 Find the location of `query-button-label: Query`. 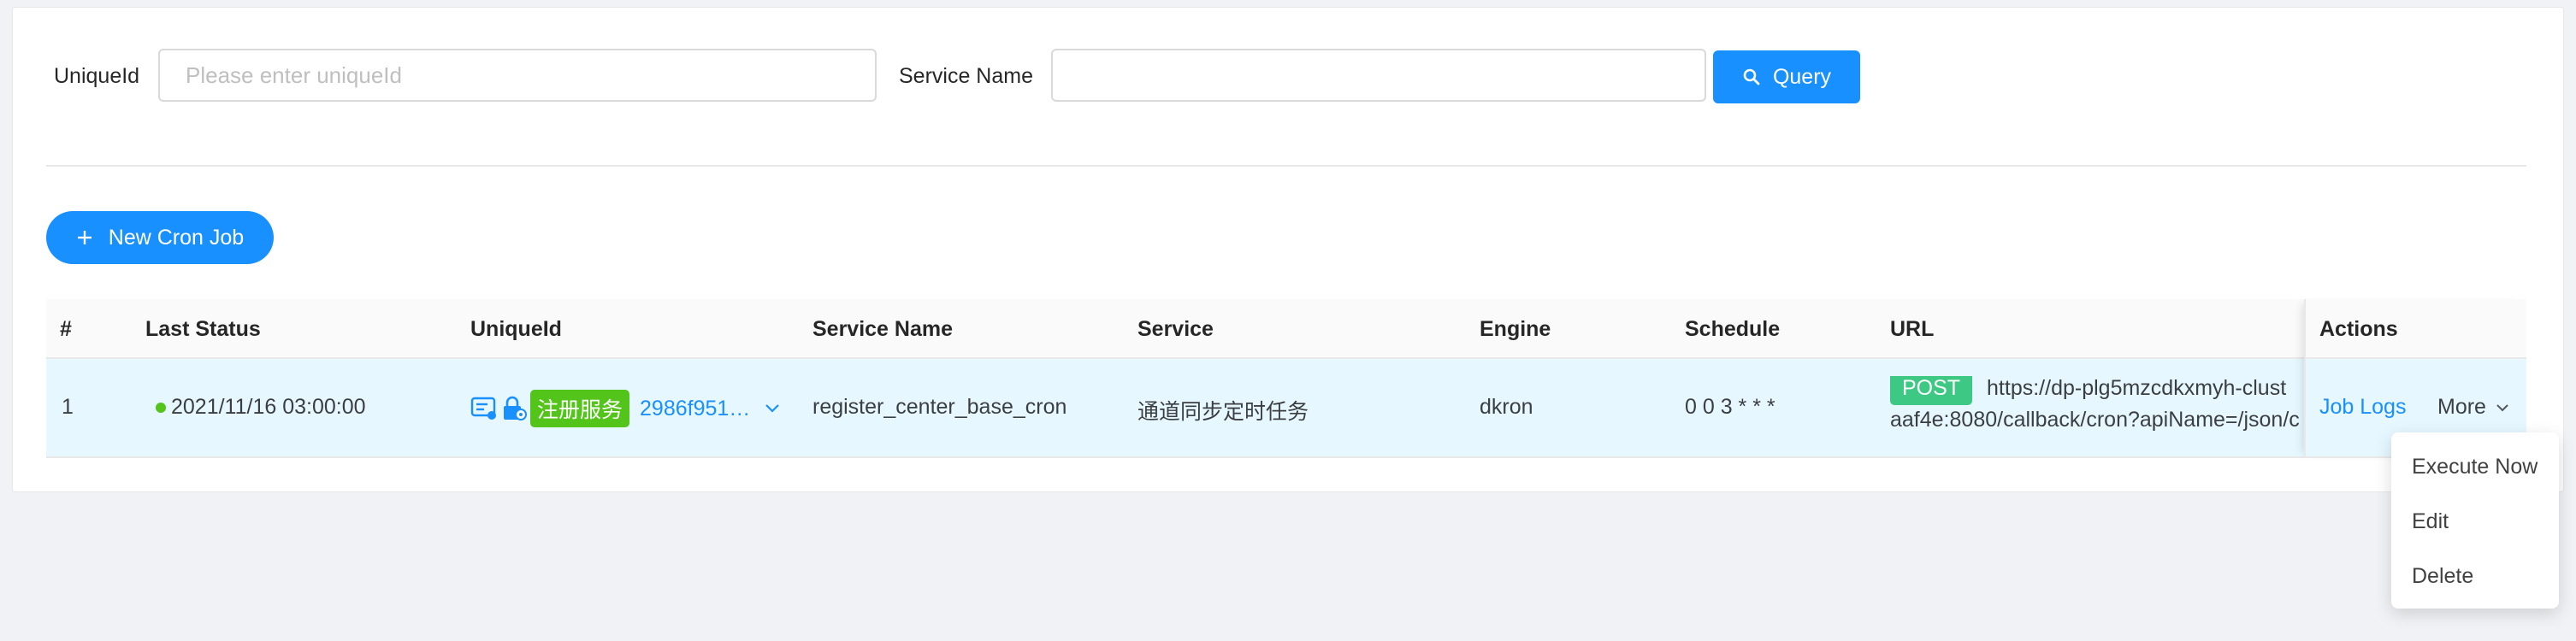

query-button-label: Query is located at coordinates (1802, 76).